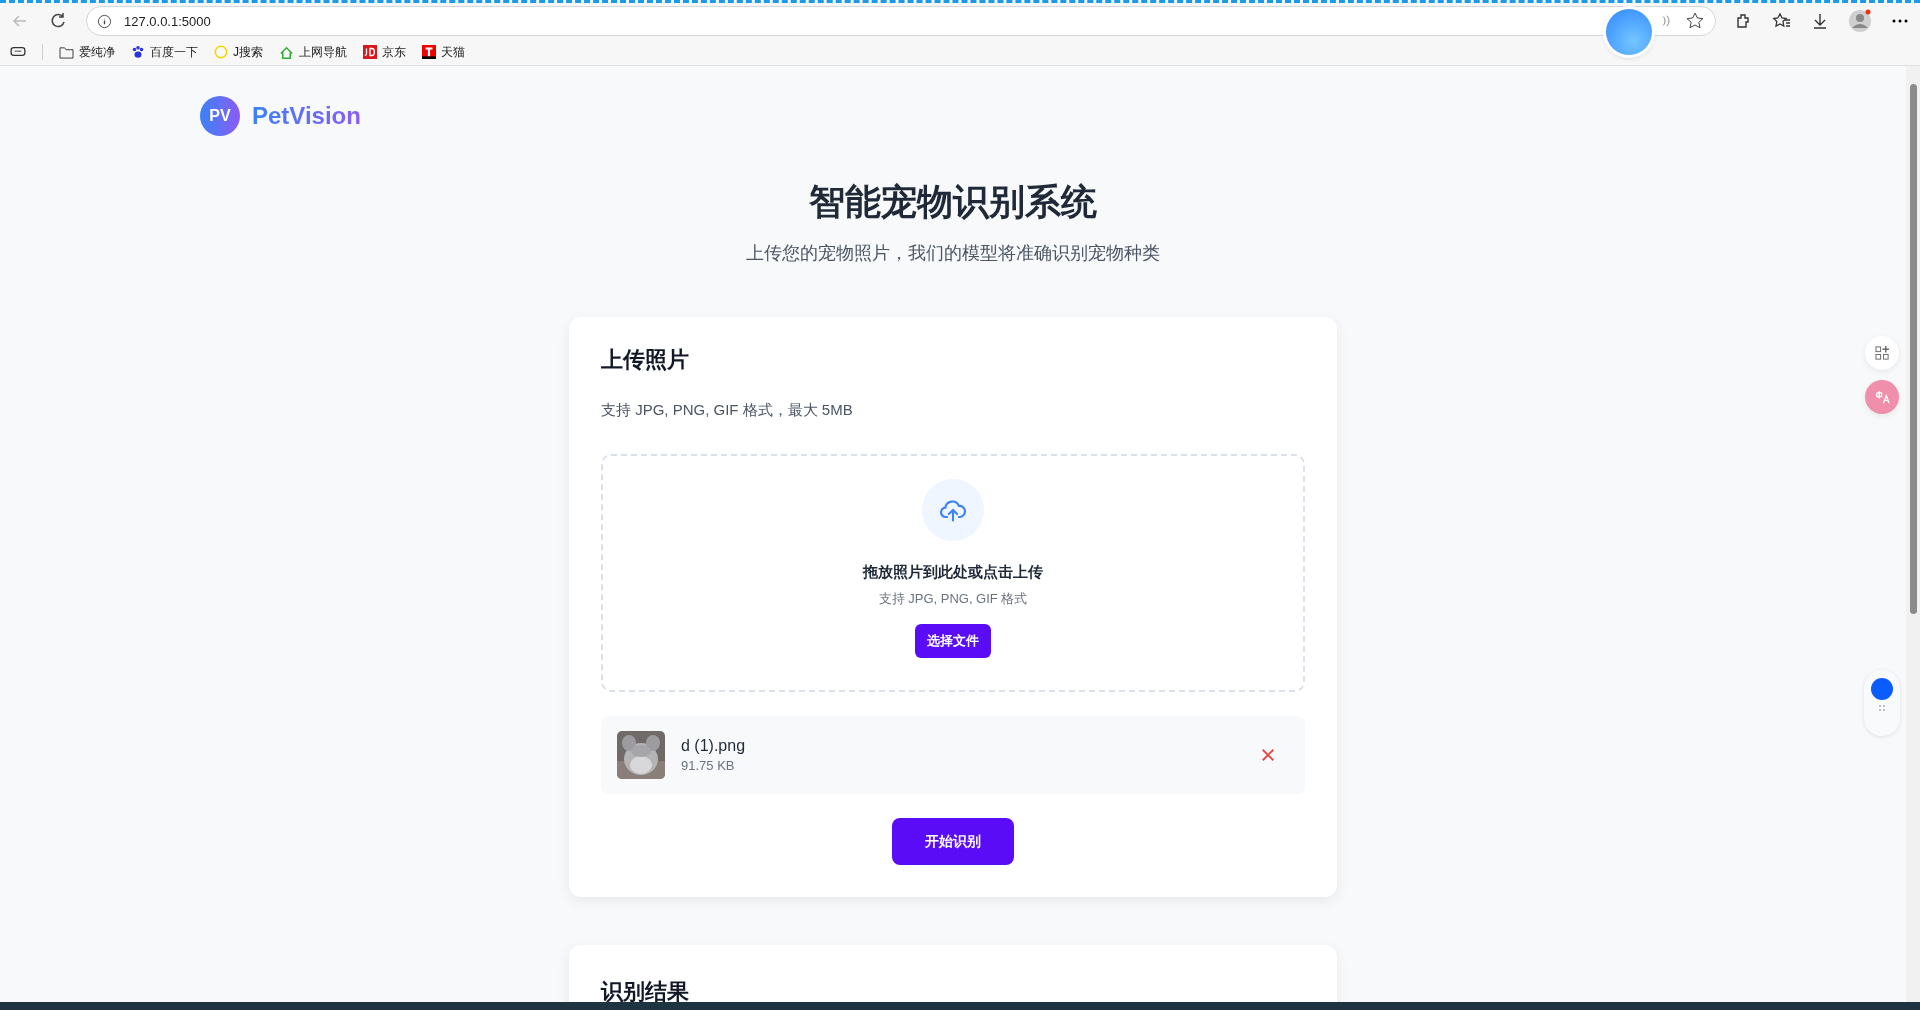  I want to click on file-size: 91.75 KB, so click(708, 765).